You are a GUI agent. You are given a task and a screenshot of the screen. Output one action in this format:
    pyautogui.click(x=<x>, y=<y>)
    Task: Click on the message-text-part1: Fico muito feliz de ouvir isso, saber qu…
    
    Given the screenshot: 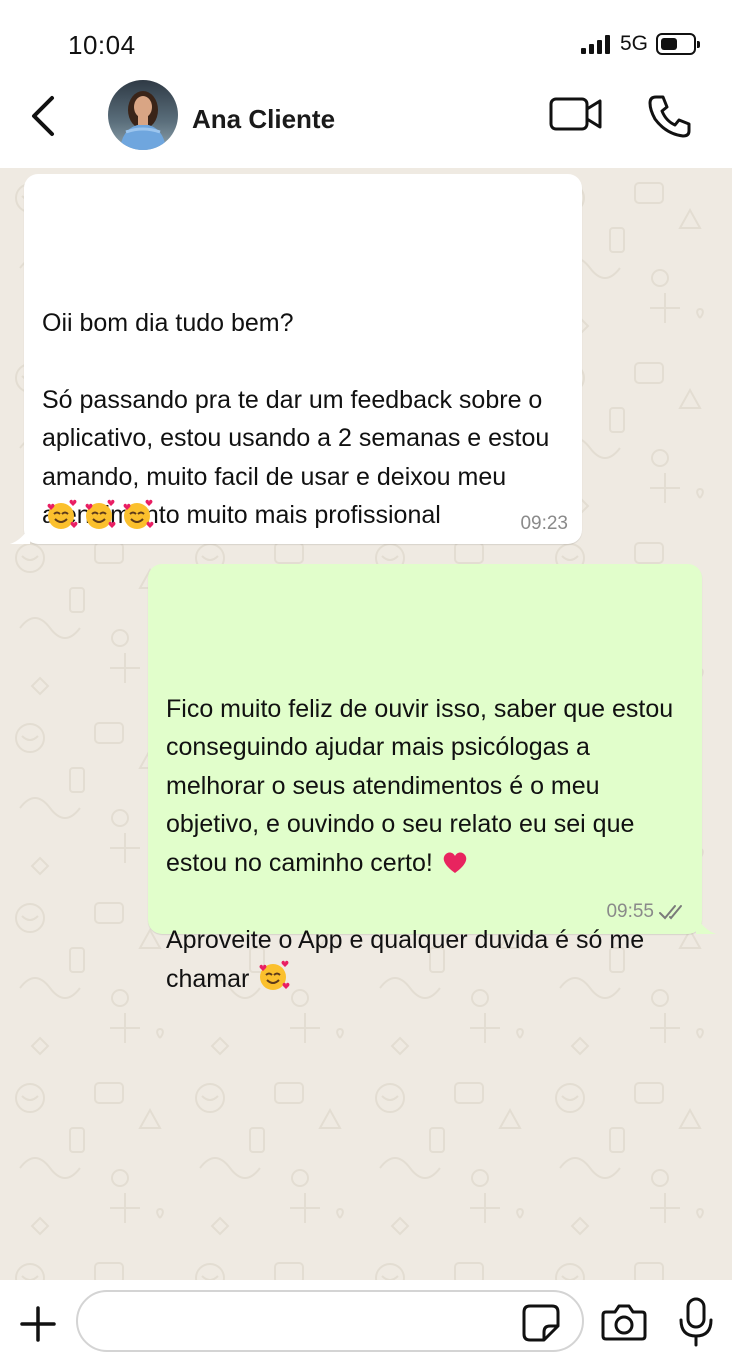 What is the action you would take?
    pyautogui.click(x=423, y=785)
    